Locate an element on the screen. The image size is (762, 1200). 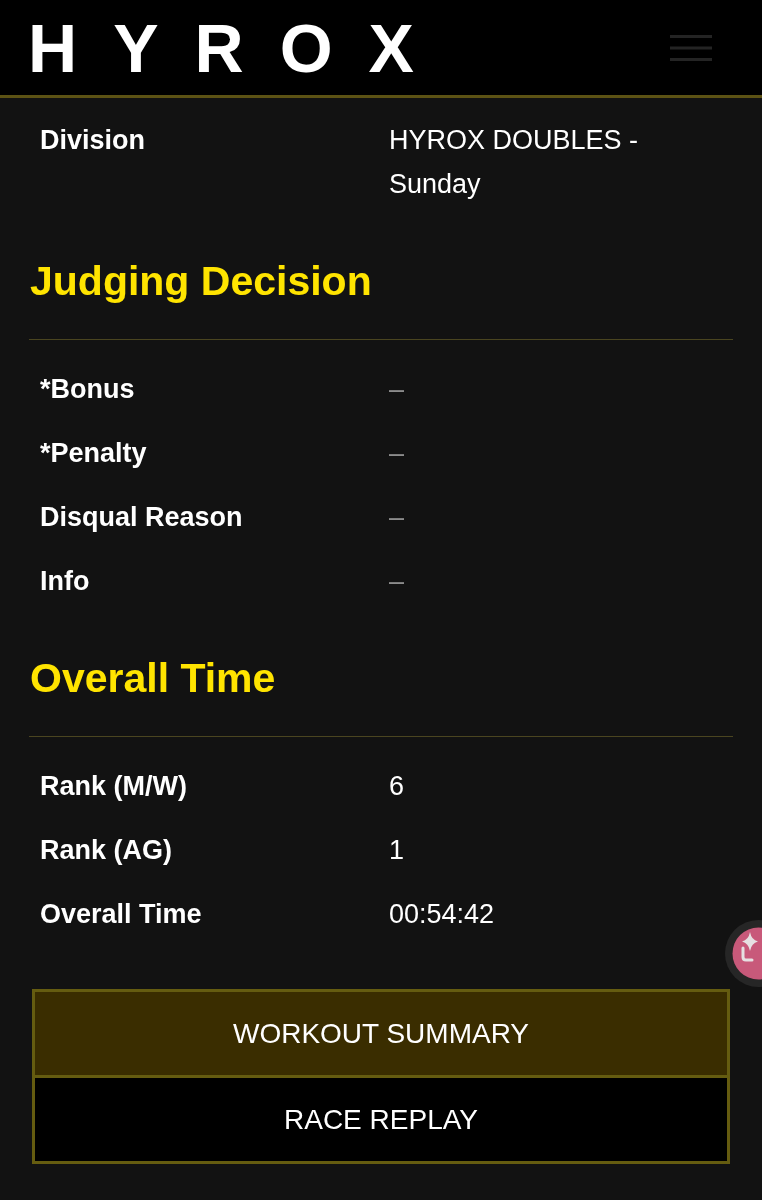
field-label: *Penalty is located at coordinates (93, 453).